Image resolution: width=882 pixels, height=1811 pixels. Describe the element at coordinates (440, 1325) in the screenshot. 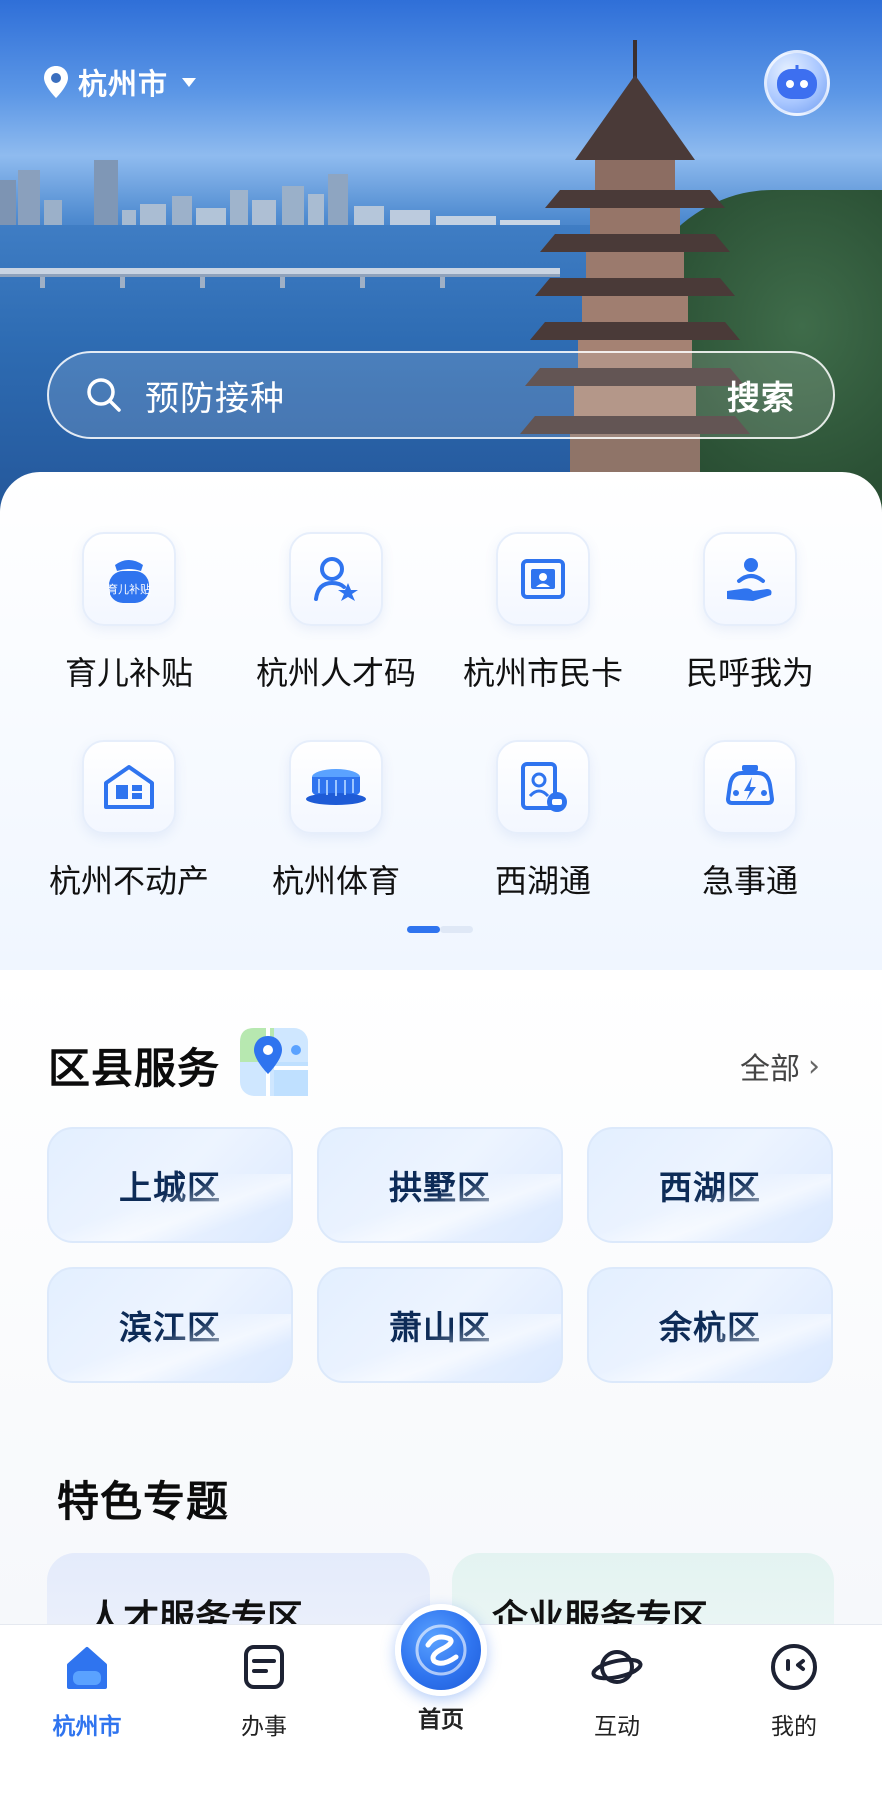

I see `district-button: 萧山区` at that location.